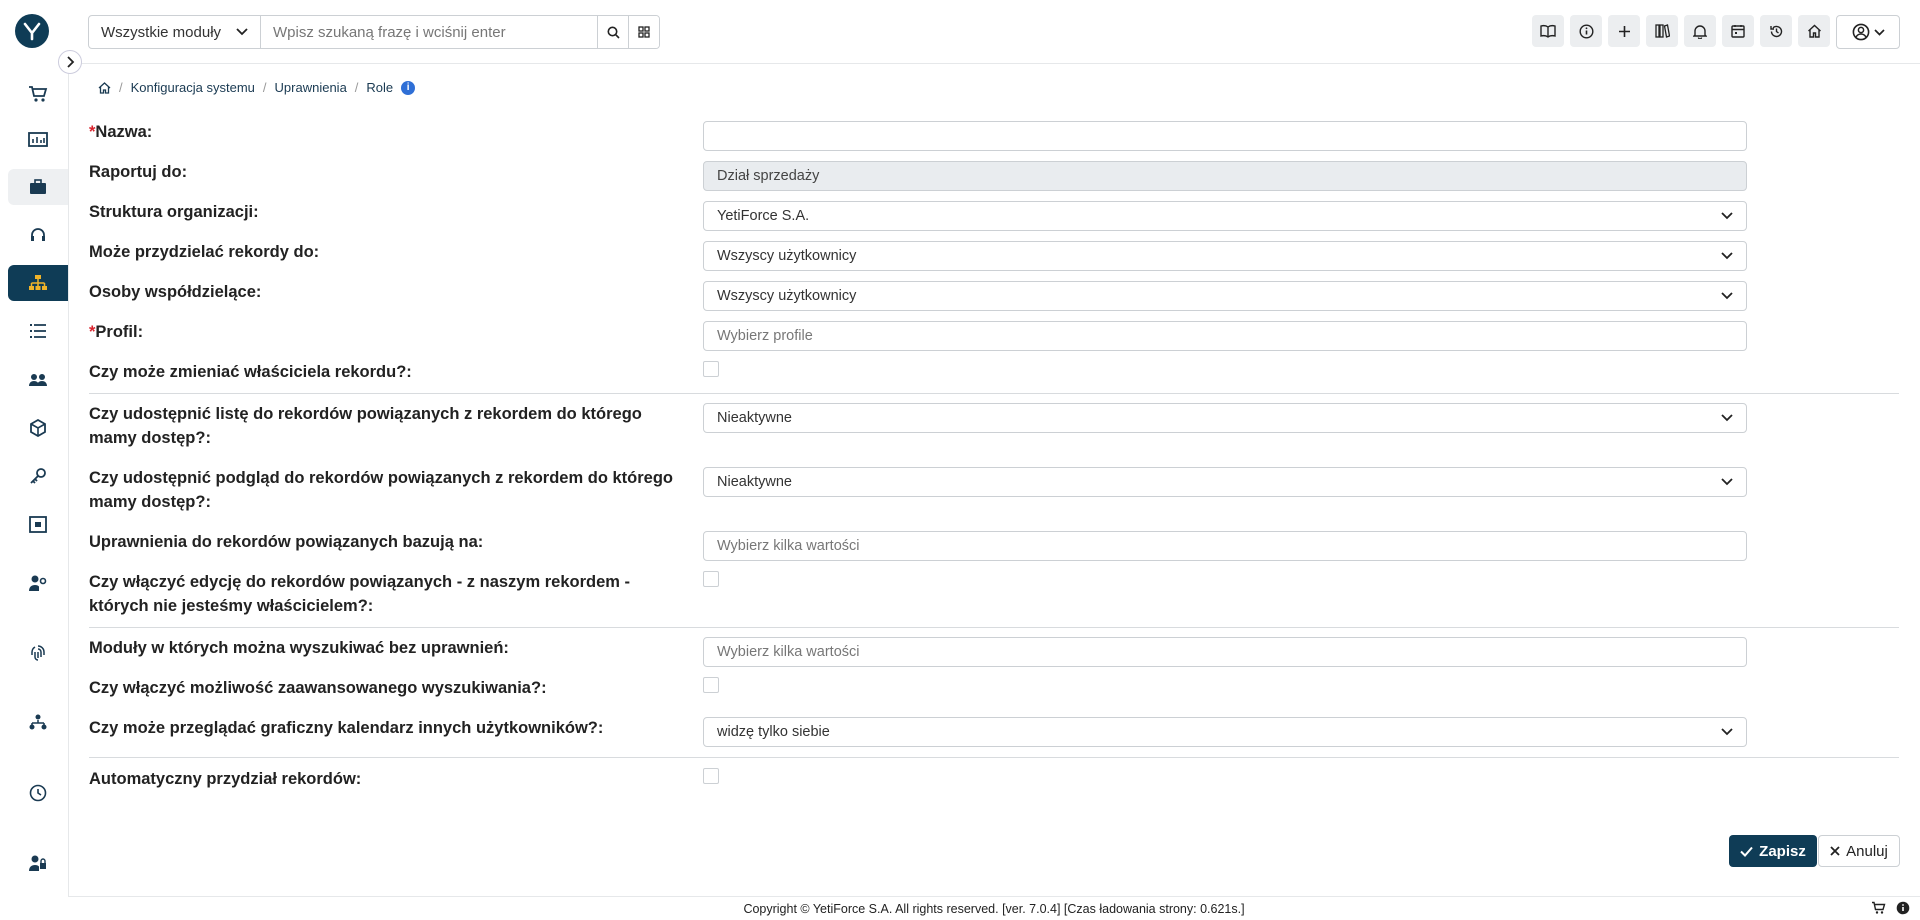 The height and width of the screenshot is (920, 1920). I want to click on assign-records-value: Wszyscy użytkownicy, so click(787, 256).